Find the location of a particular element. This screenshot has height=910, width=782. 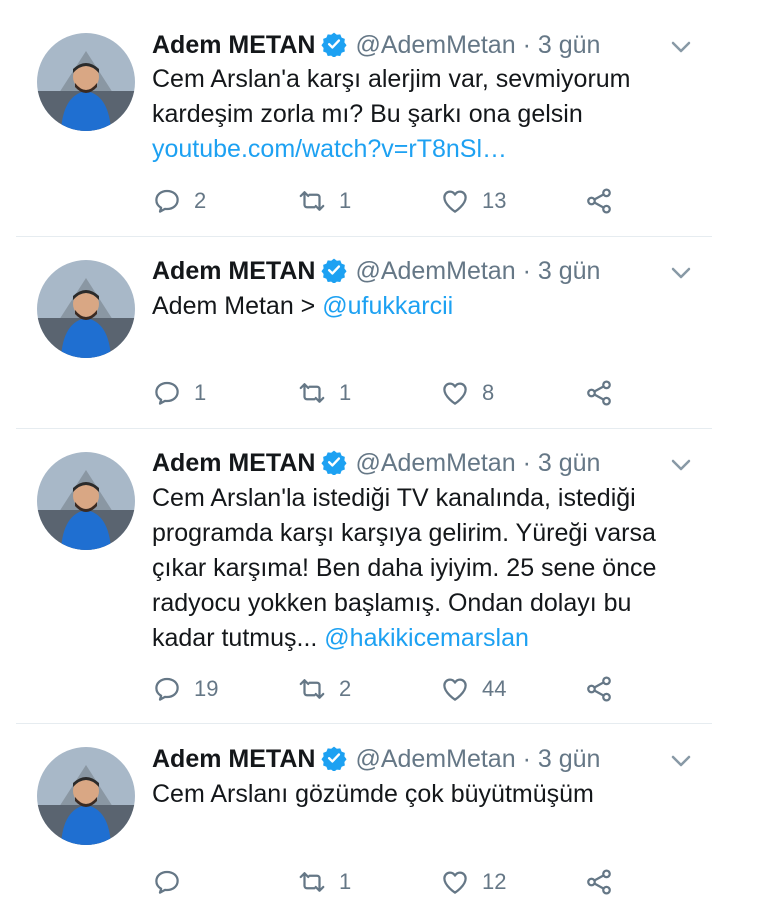

reply-button is located at coordinates (173, 882).